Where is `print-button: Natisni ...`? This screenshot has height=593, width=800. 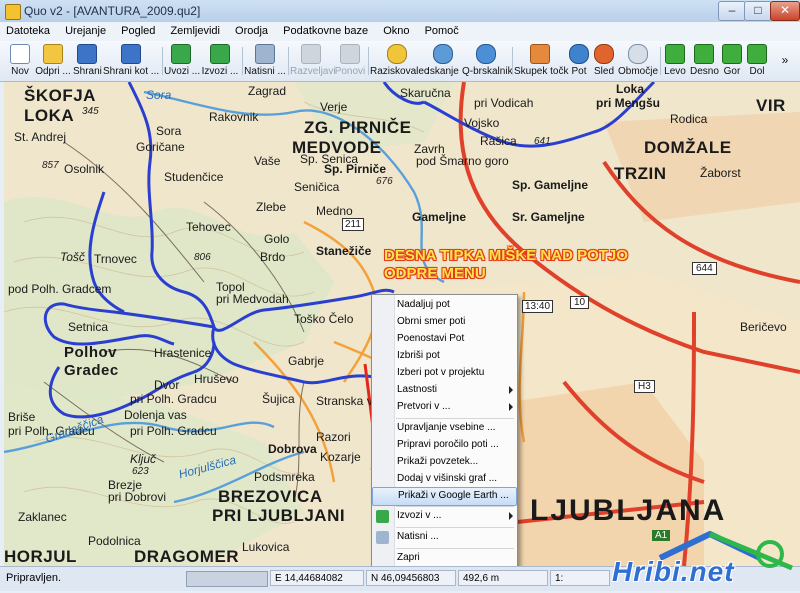 print-button: Natisni ... is located at coordinates (265, 61).